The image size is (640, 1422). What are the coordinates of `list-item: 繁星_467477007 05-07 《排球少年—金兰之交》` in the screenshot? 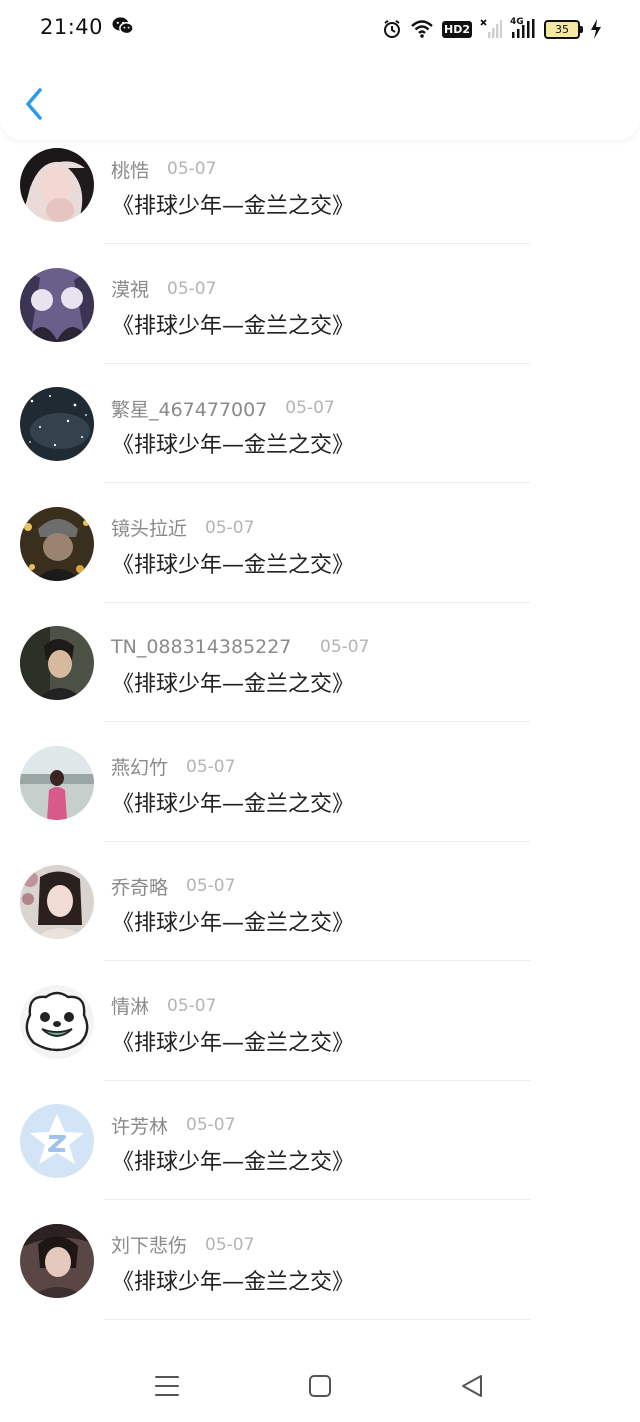 It's located at (320, 439).